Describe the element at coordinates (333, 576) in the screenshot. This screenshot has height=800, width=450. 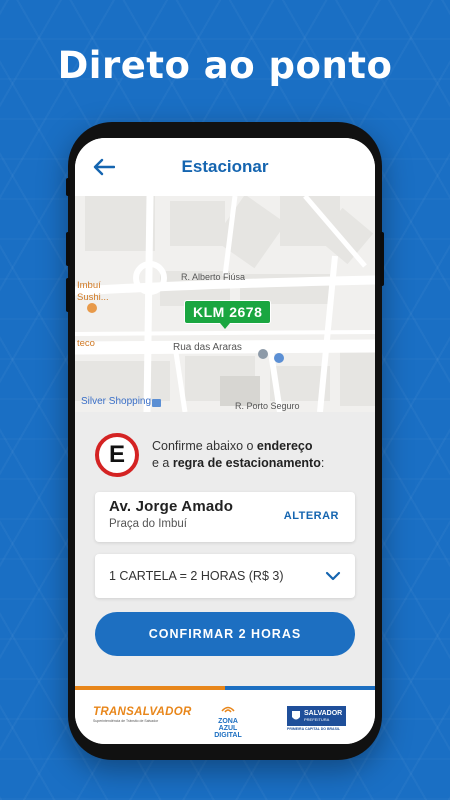
I see `chevron-down-icon` at that location.